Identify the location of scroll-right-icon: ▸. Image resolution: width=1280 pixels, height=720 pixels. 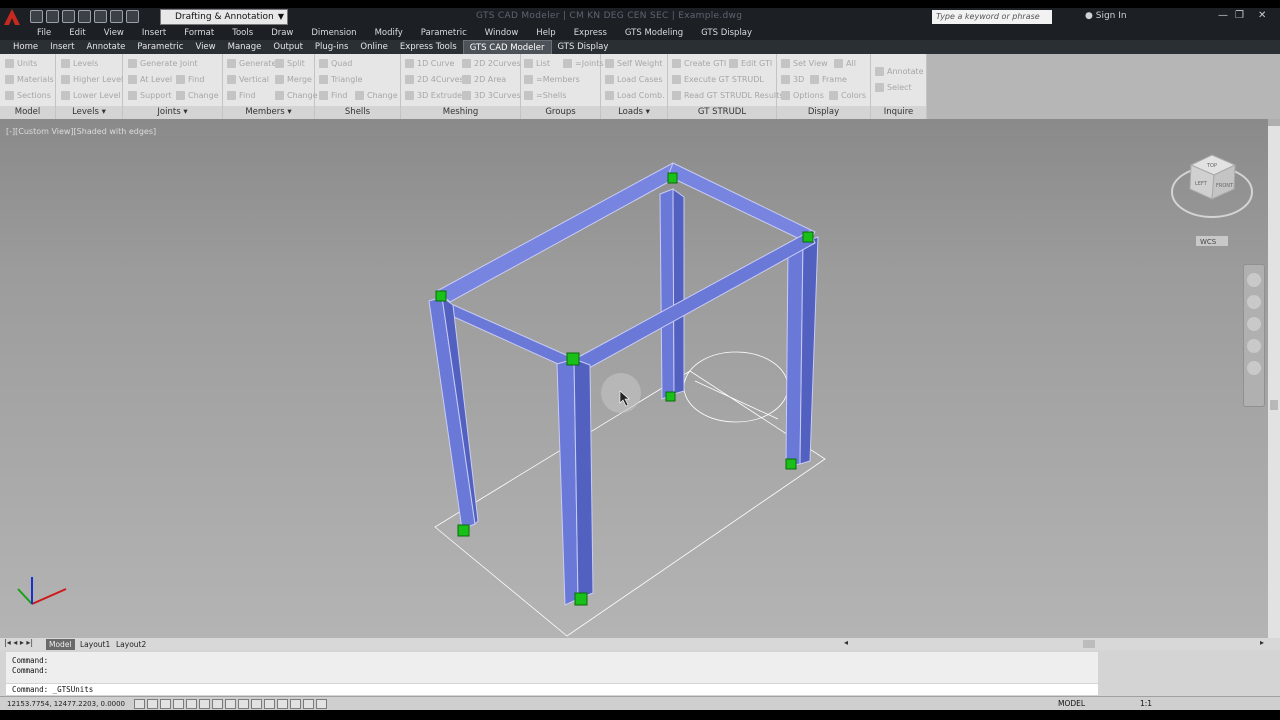
(1262, 642).